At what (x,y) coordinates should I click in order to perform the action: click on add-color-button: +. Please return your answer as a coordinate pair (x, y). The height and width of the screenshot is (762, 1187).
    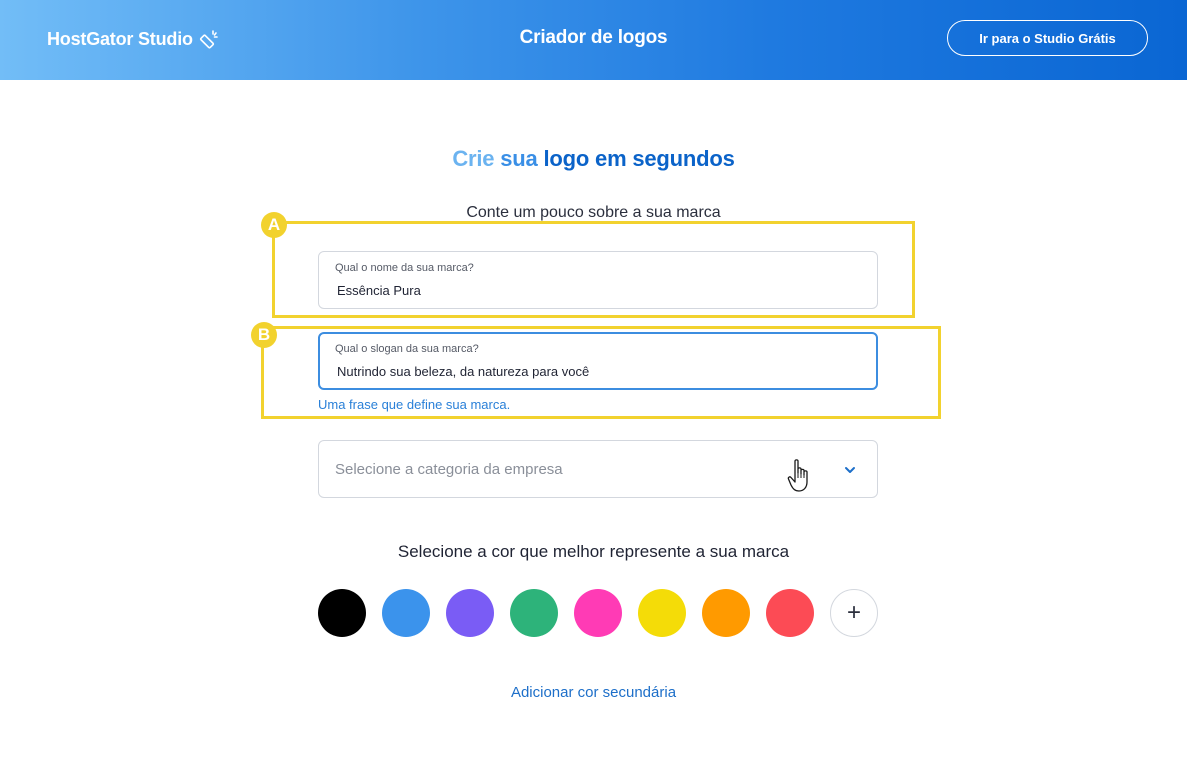
    Looking at the image, I should click on (854, 613).